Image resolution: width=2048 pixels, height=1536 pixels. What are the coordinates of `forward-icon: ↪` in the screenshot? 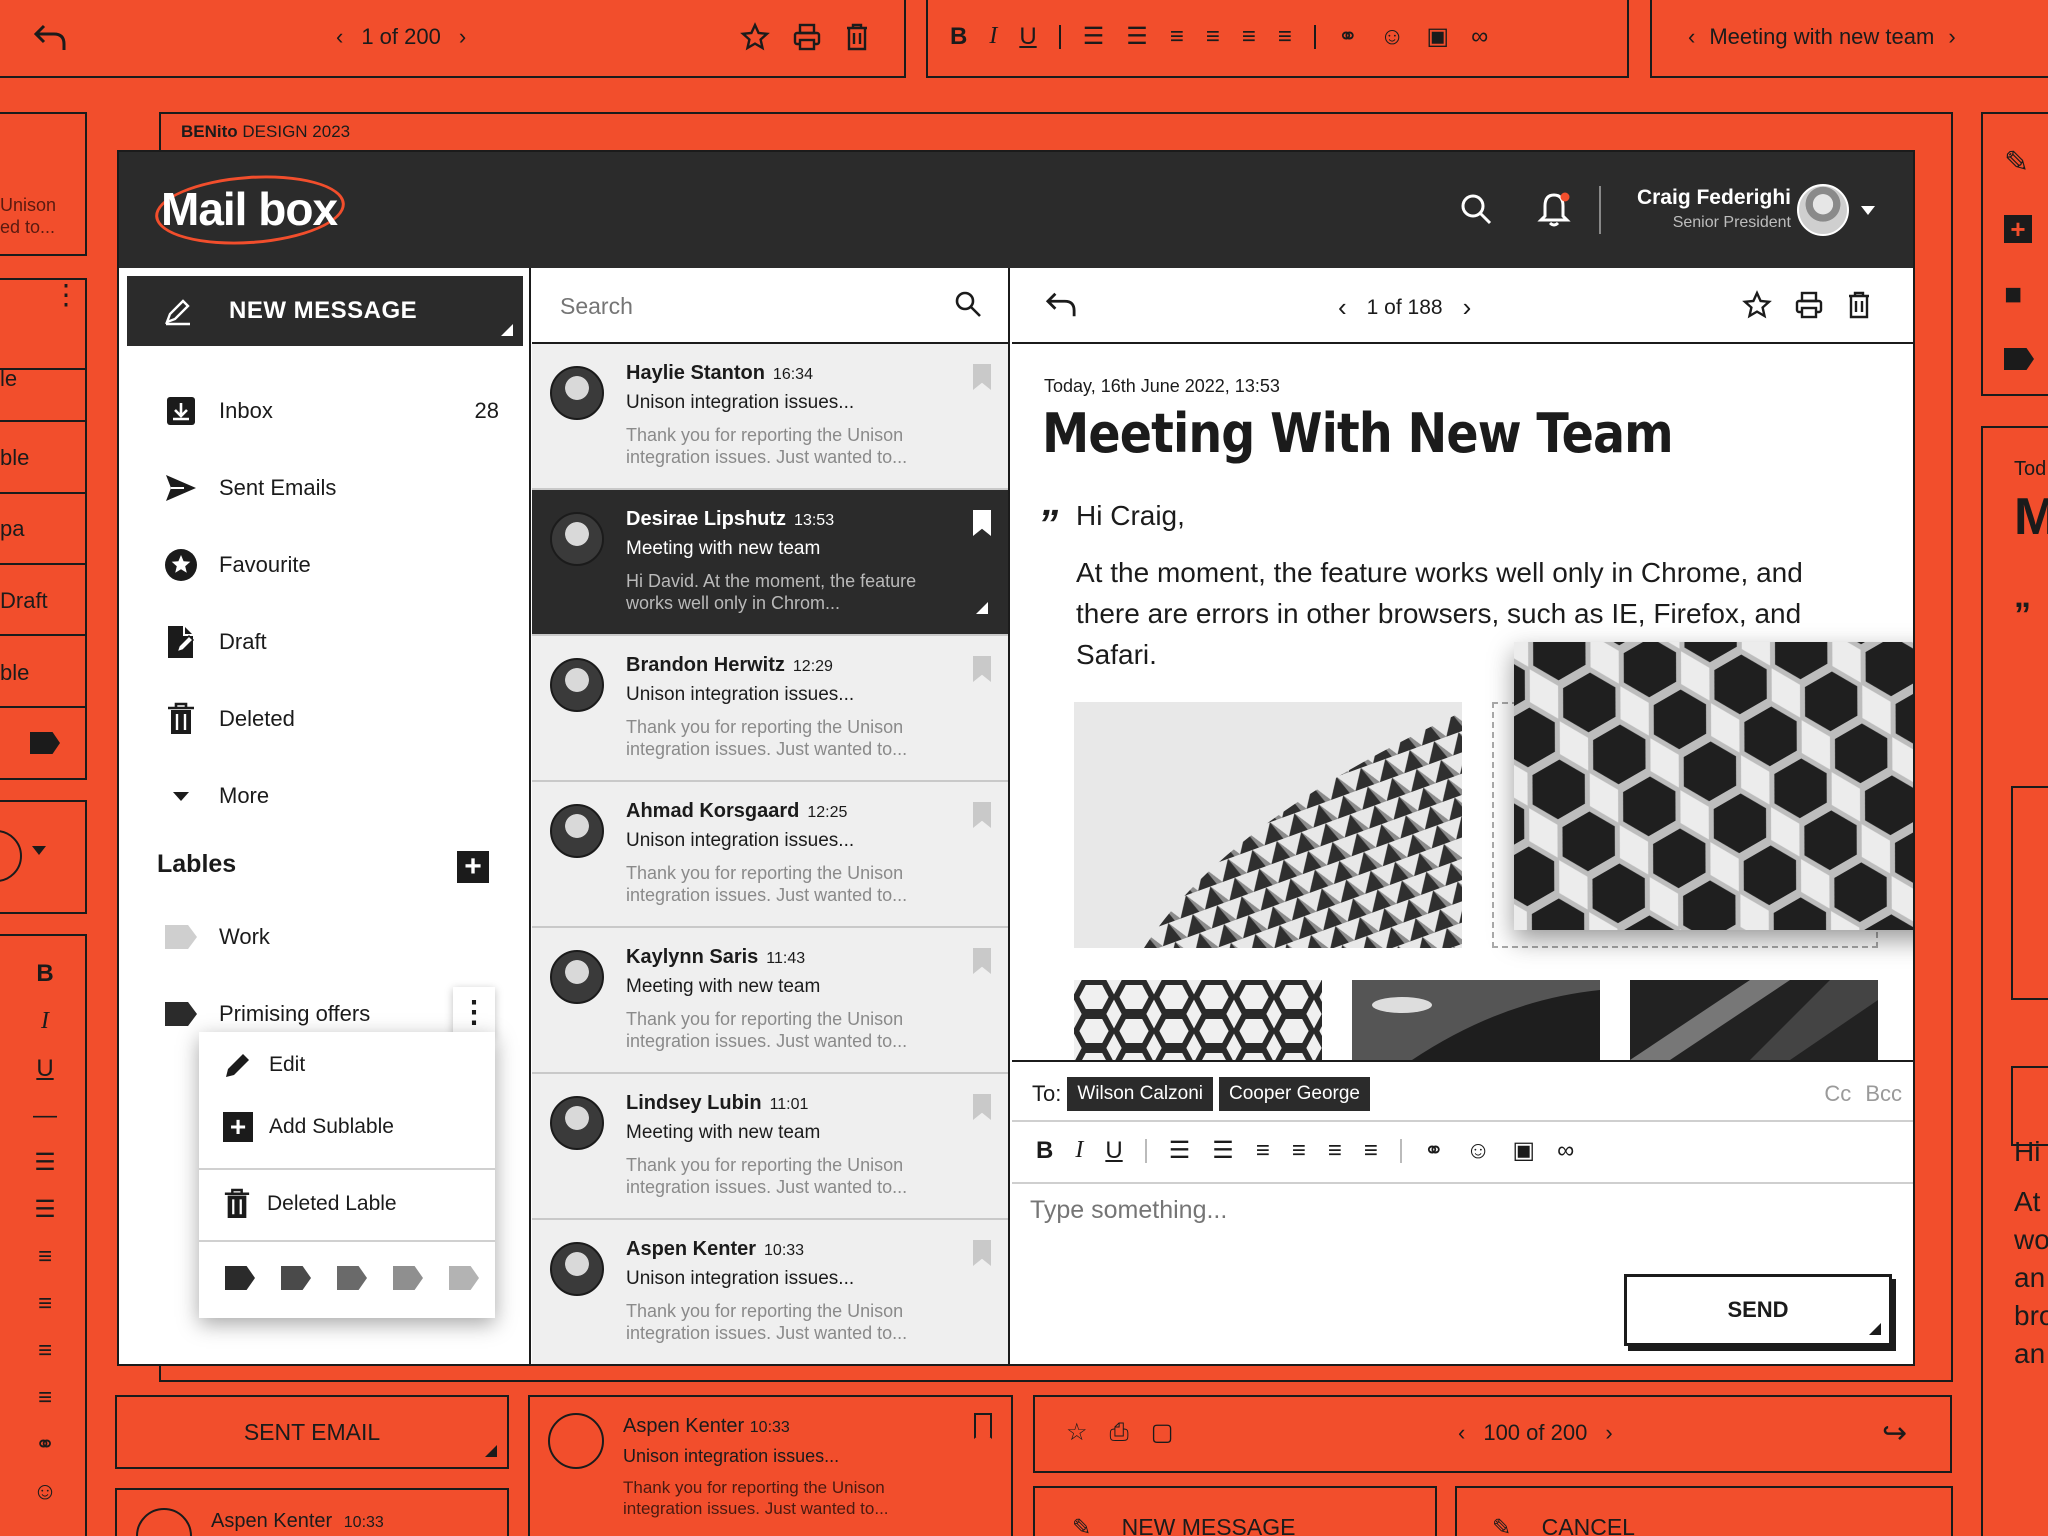 It's located at (1894, 1433).